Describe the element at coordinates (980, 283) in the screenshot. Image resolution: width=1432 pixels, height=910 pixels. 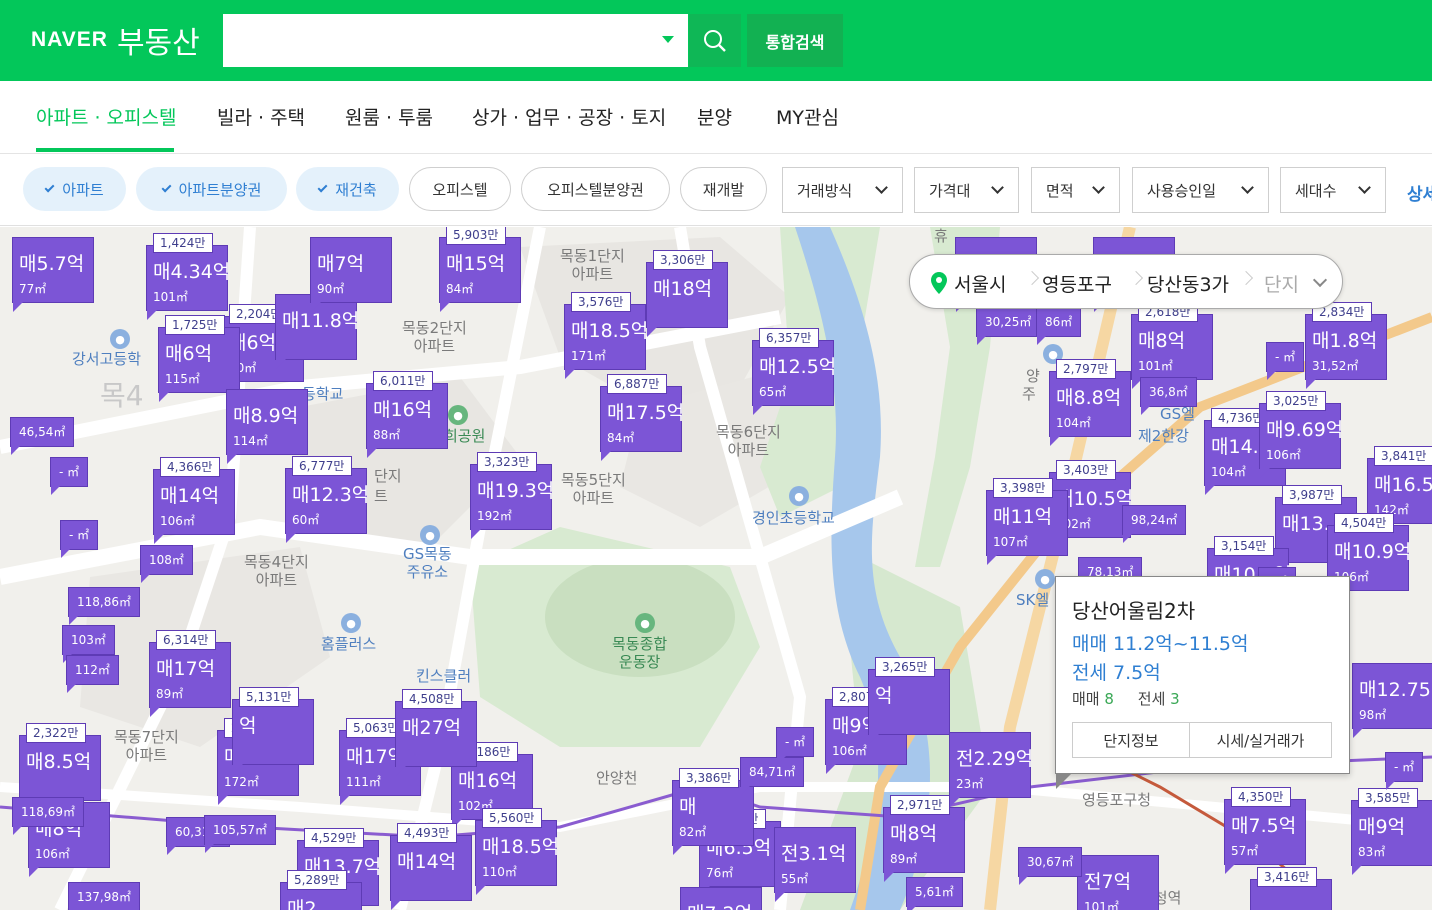
I see `breadcrumb-city: 서울시` at that location.